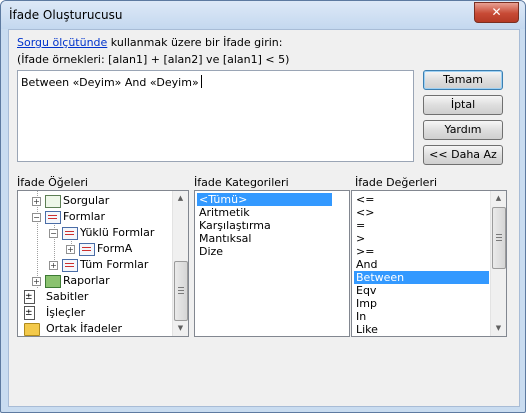 This screenshot has height=413, width=526. Describe the element at coordinates (496, 12) in the screenshot. I see `close-button: ✕` at that location.